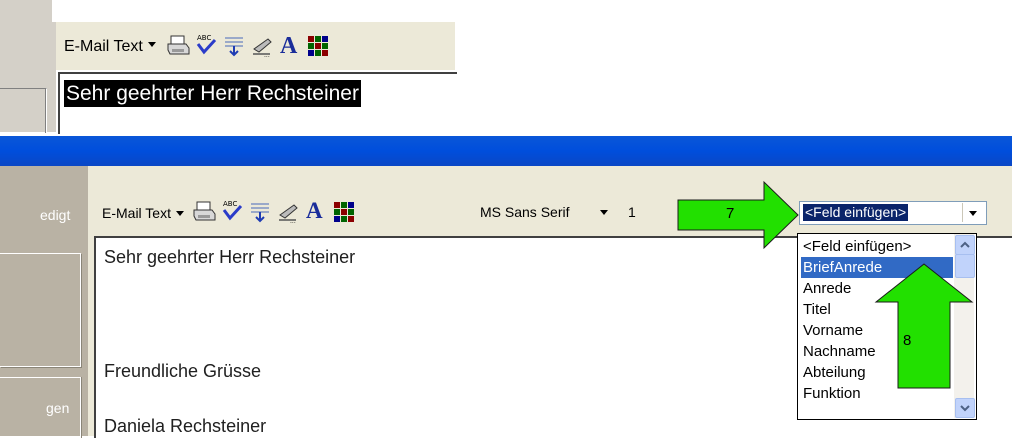  Describe the element at coordinates (232, 210) in the screenshot. I see `spellcheck-icon: ABC` at that location.